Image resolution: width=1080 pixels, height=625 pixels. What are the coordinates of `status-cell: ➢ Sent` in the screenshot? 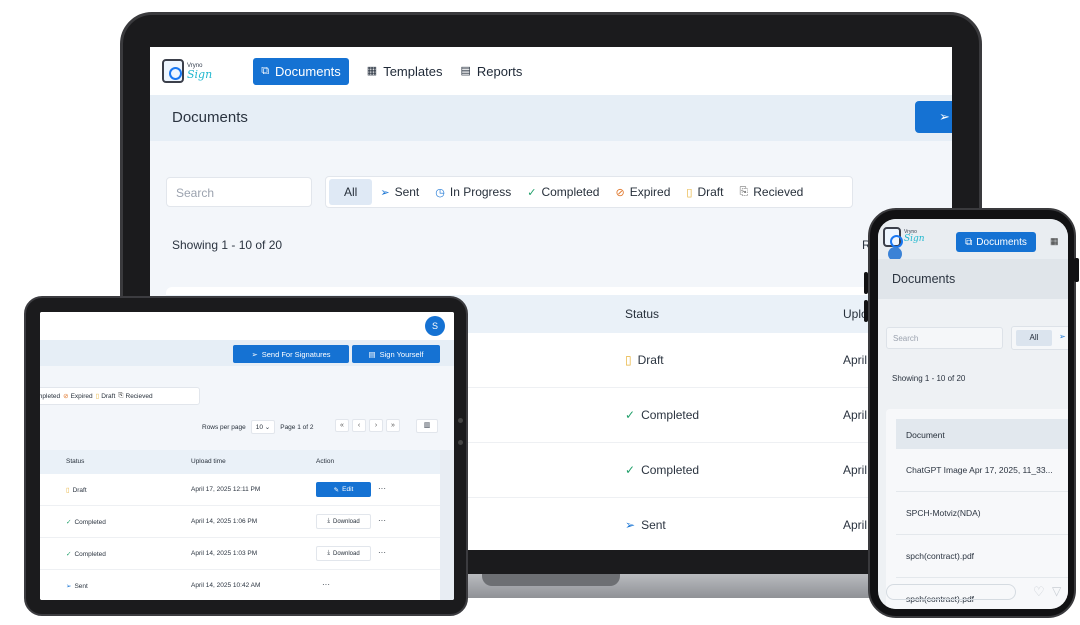 It's located at (645, 525).